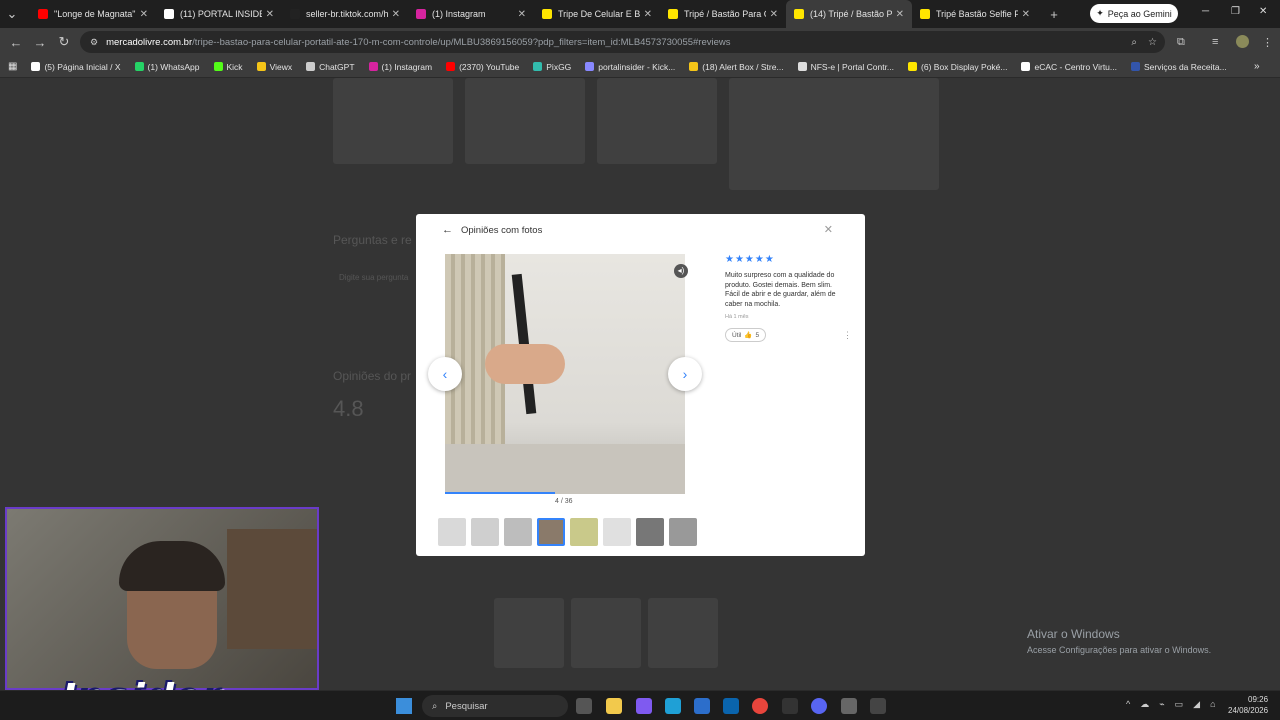 The width and height of the screenshot is (1280, 720). I want to click on bookmark-item: (5) Página Inicial / X, so click(76, 67).